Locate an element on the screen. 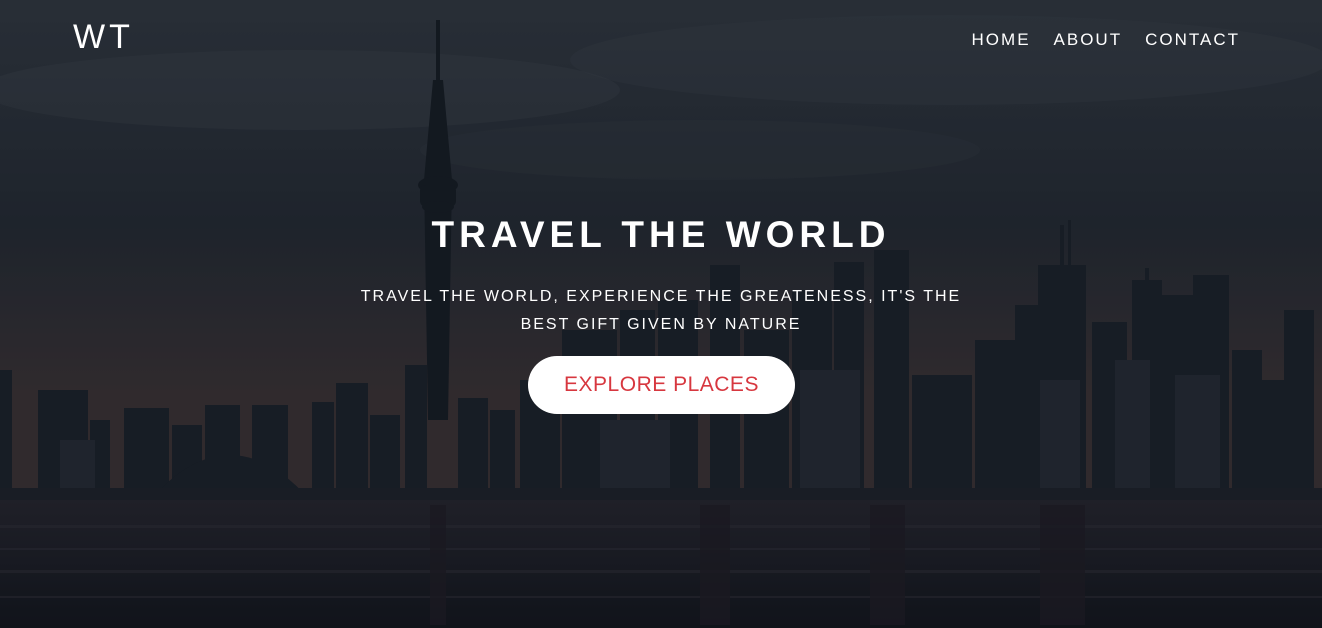 This screenshot has height=628, width=1322. nav-item-about: ABOUT is located at coordinates (1088, 40).